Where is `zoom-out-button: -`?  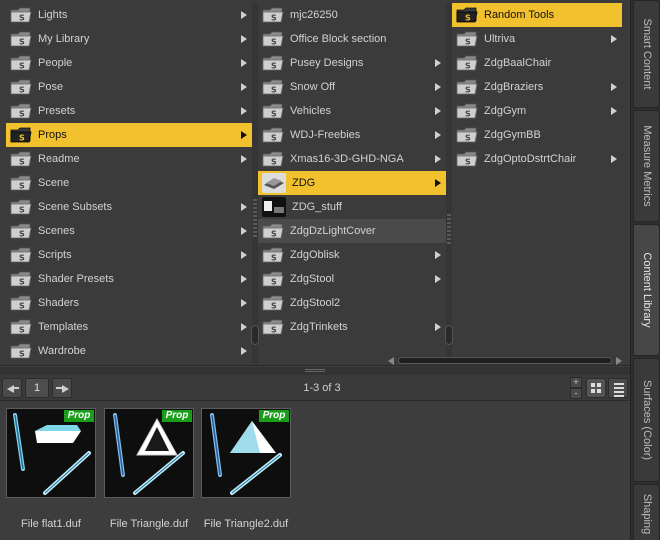 zoom-out-button: - is located at coordinates (576, 393).